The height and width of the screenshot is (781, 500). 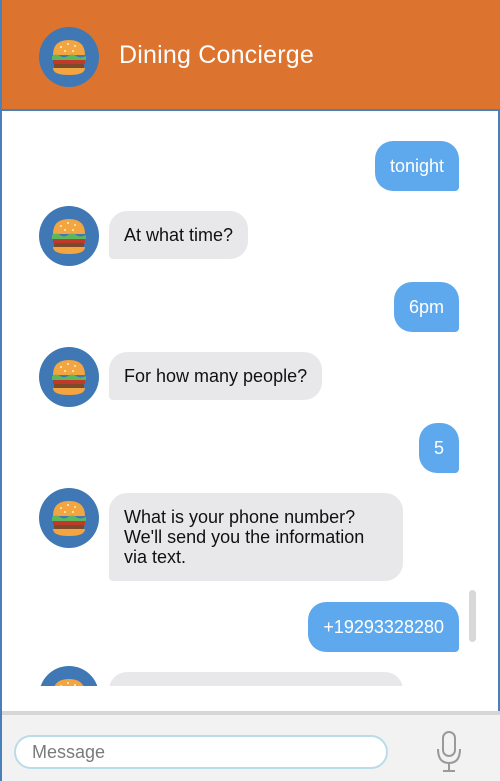 What do you see at coordinates (69, 57) in the screenshot?
I see `hamburger-icon` at bounding box center [69, 57].